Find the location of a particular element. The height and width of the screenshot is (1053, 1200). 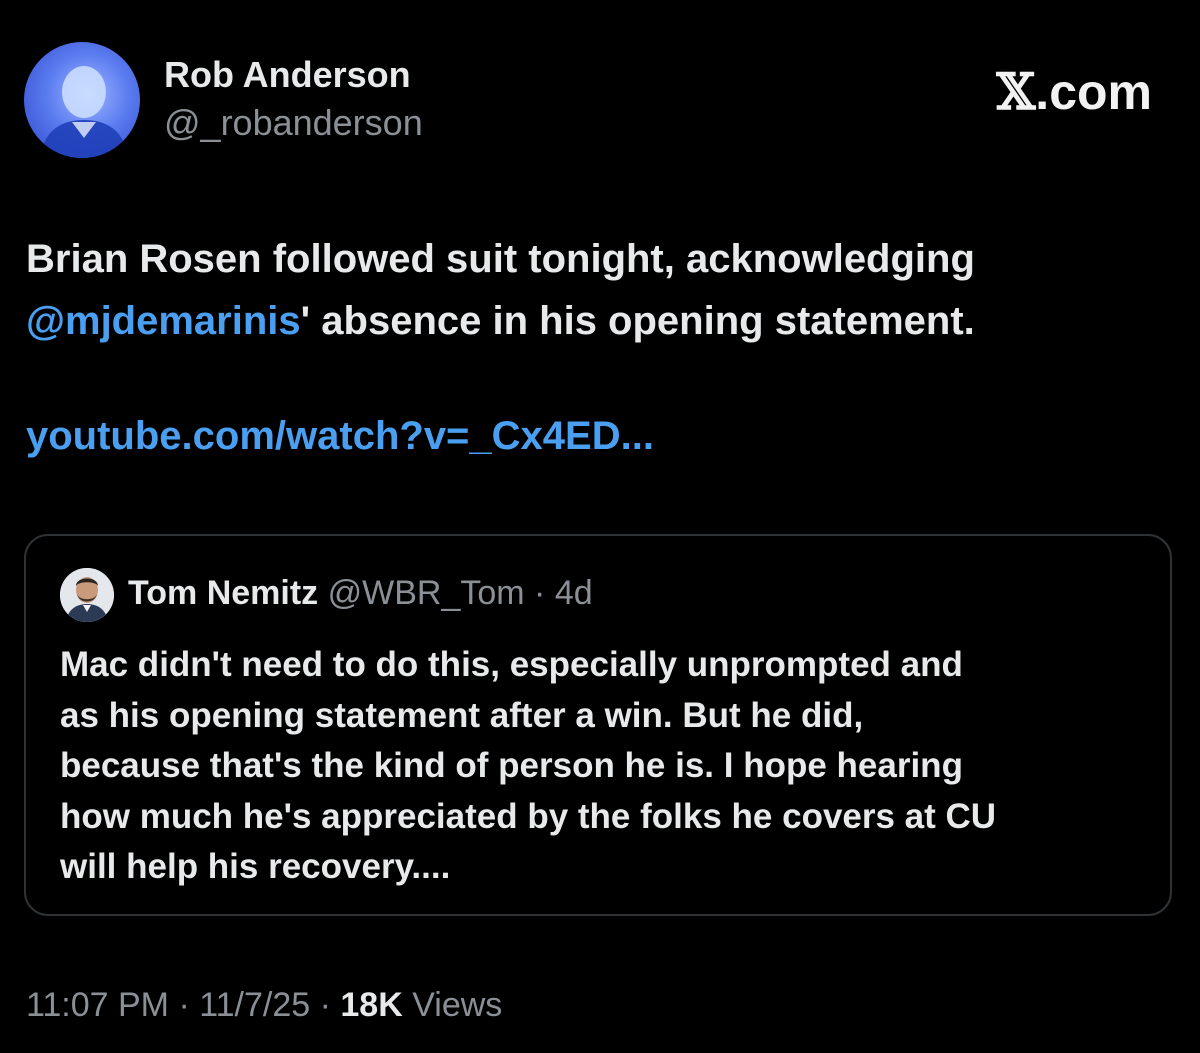

quote-avatar is located at coordinates (87, 595).